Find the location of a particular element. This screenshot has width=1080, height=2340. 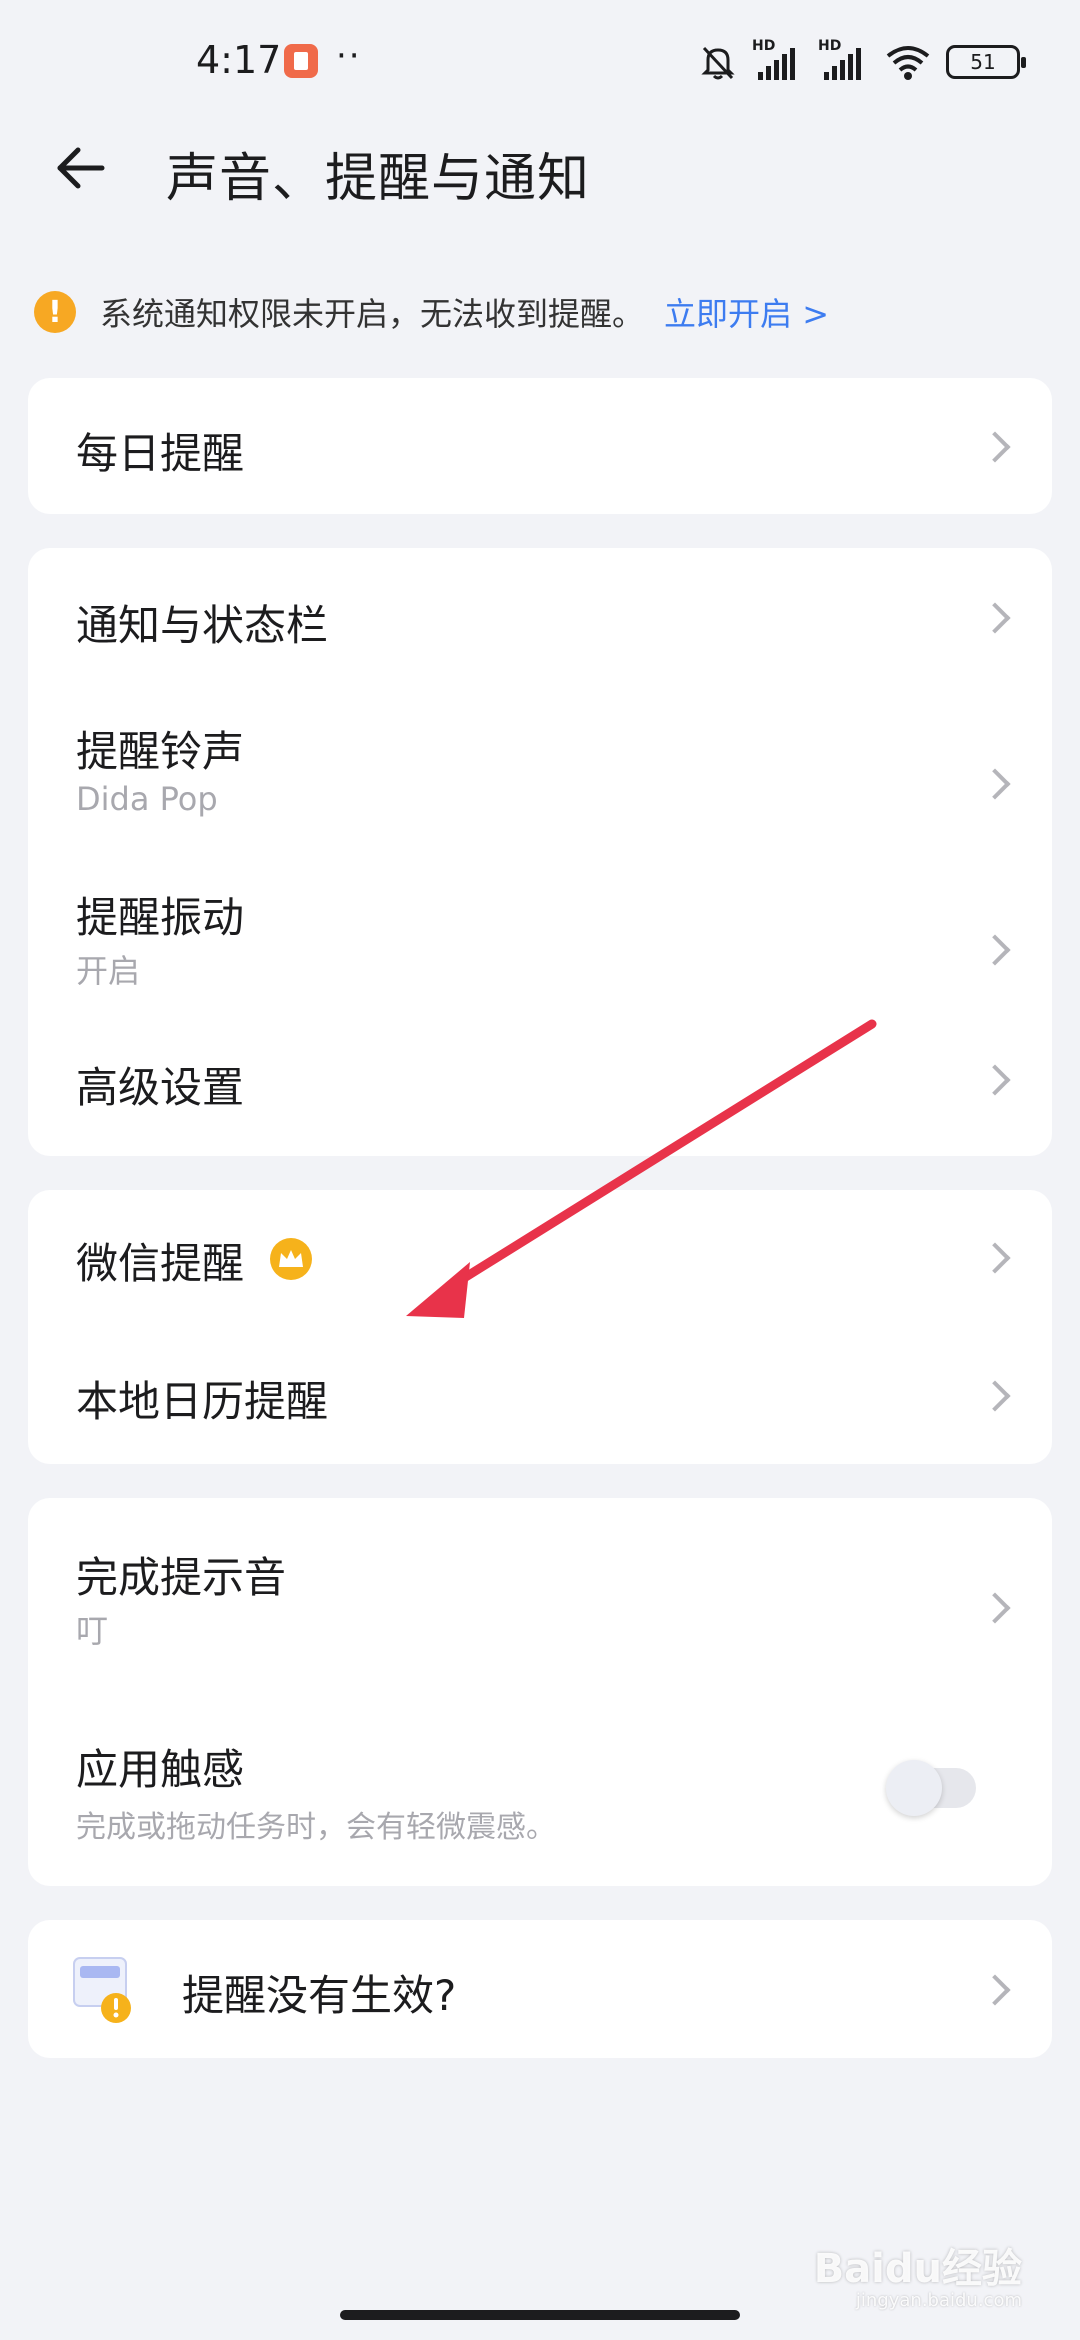

local-calendar-reminder-label: 本地日历提醒 is located at coordinates (202, 1401).